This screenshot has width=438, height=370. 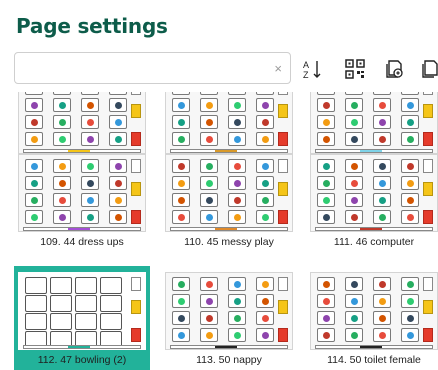 What do you see at coordinates (278, 68) in the screenshot?
I see `clear-search-icon: ×` at bounding box center [278, 68].